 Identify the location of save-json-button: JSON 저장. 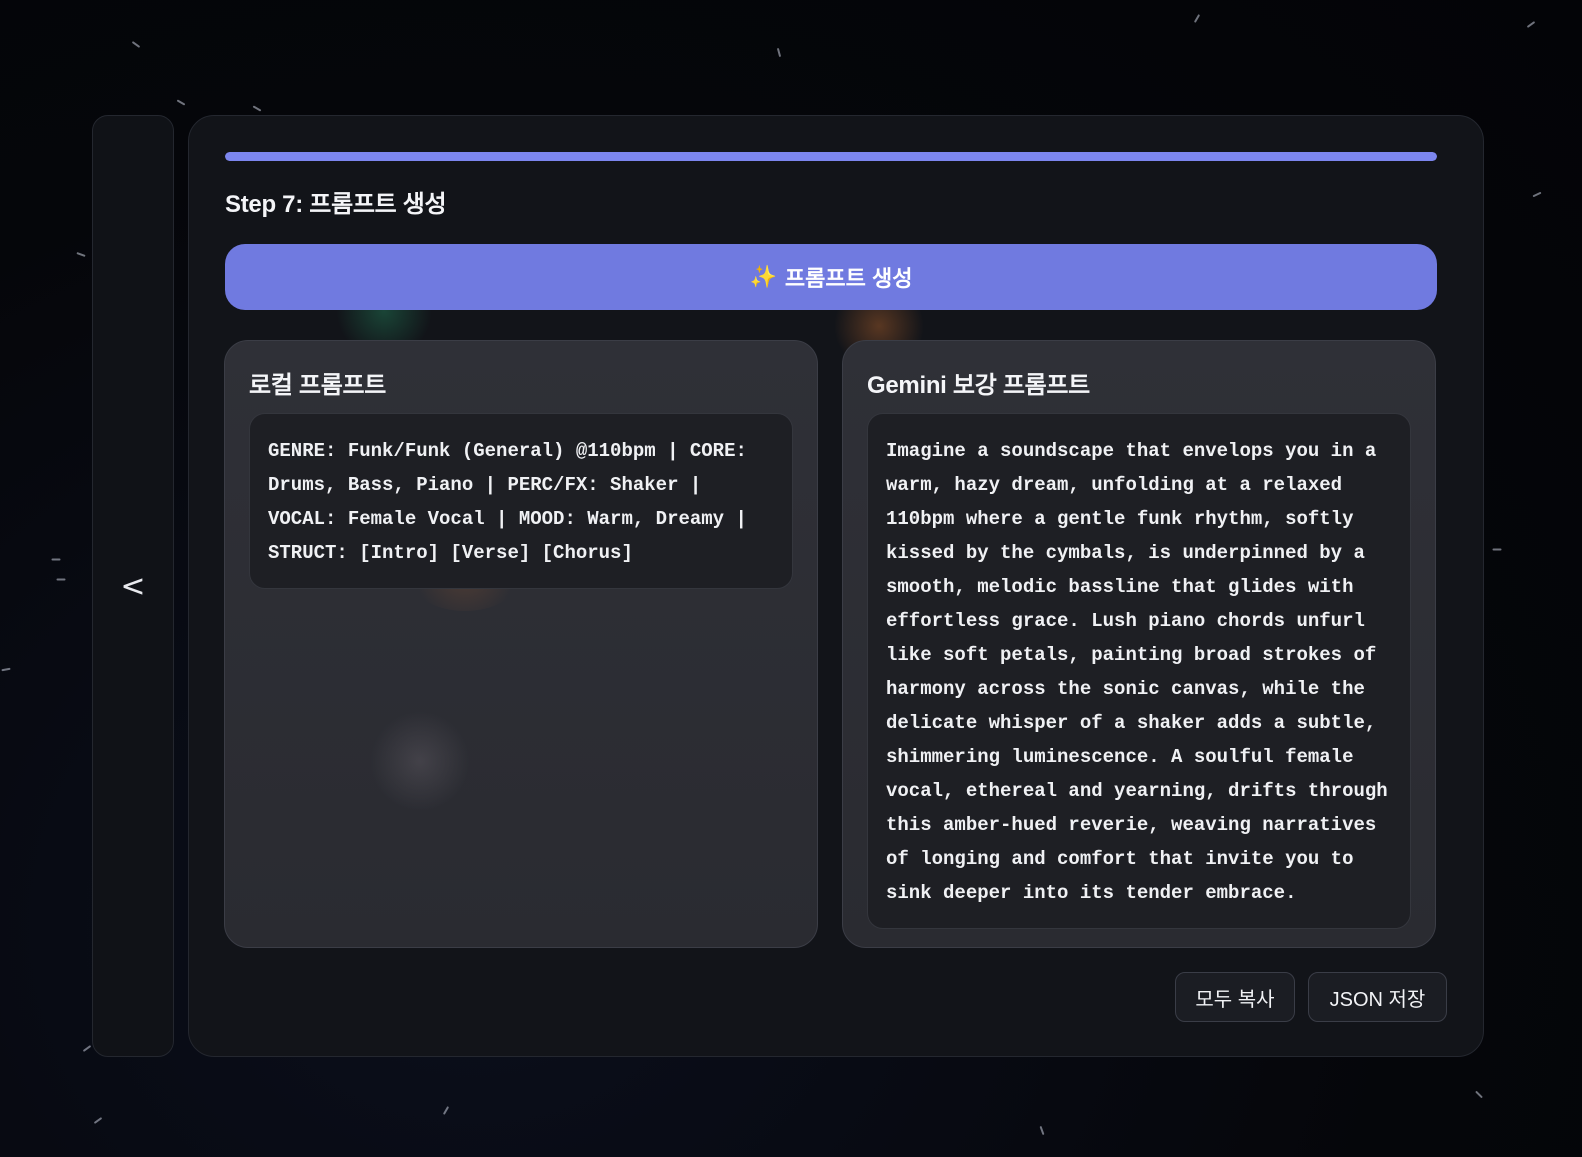
(1377, 997).